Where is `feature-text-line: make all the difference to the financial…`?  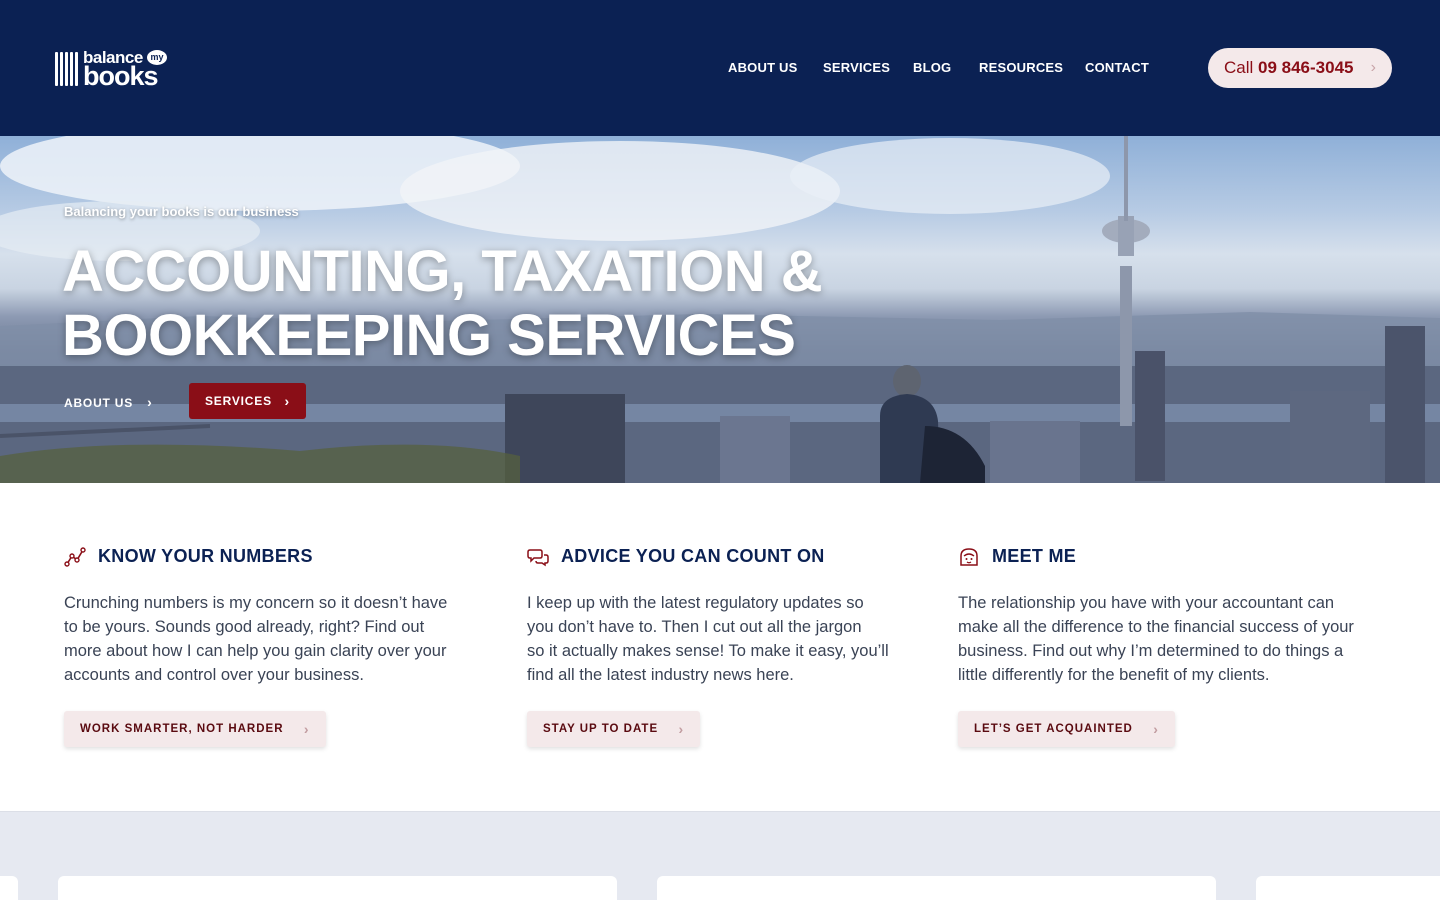
feature-text-line: make all the difference to the financial… is located at coordinates (1156, 627).